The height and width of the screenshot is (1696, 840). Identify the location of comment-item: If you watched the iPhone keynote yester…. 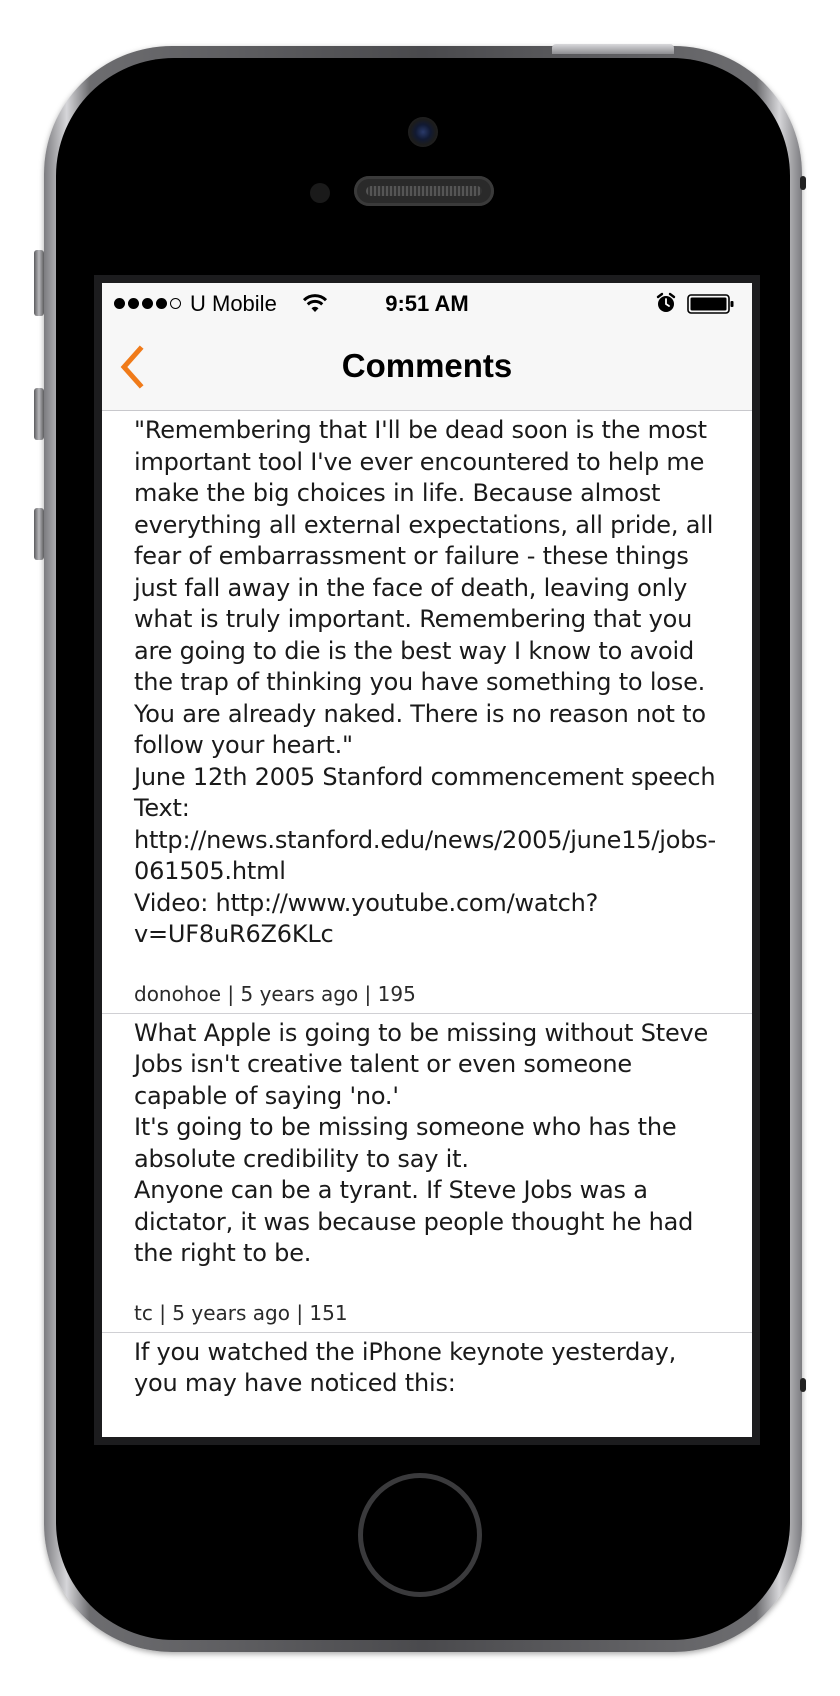
(427, 1369).